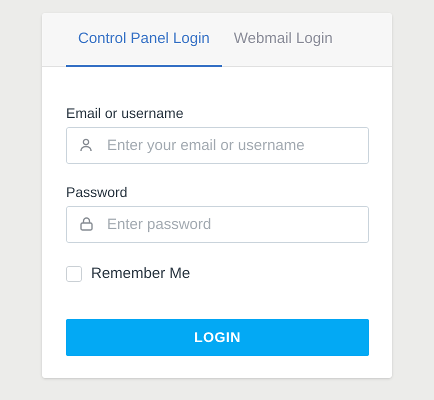  I want to click on tab: Control Panel Login, so click(144, 40).